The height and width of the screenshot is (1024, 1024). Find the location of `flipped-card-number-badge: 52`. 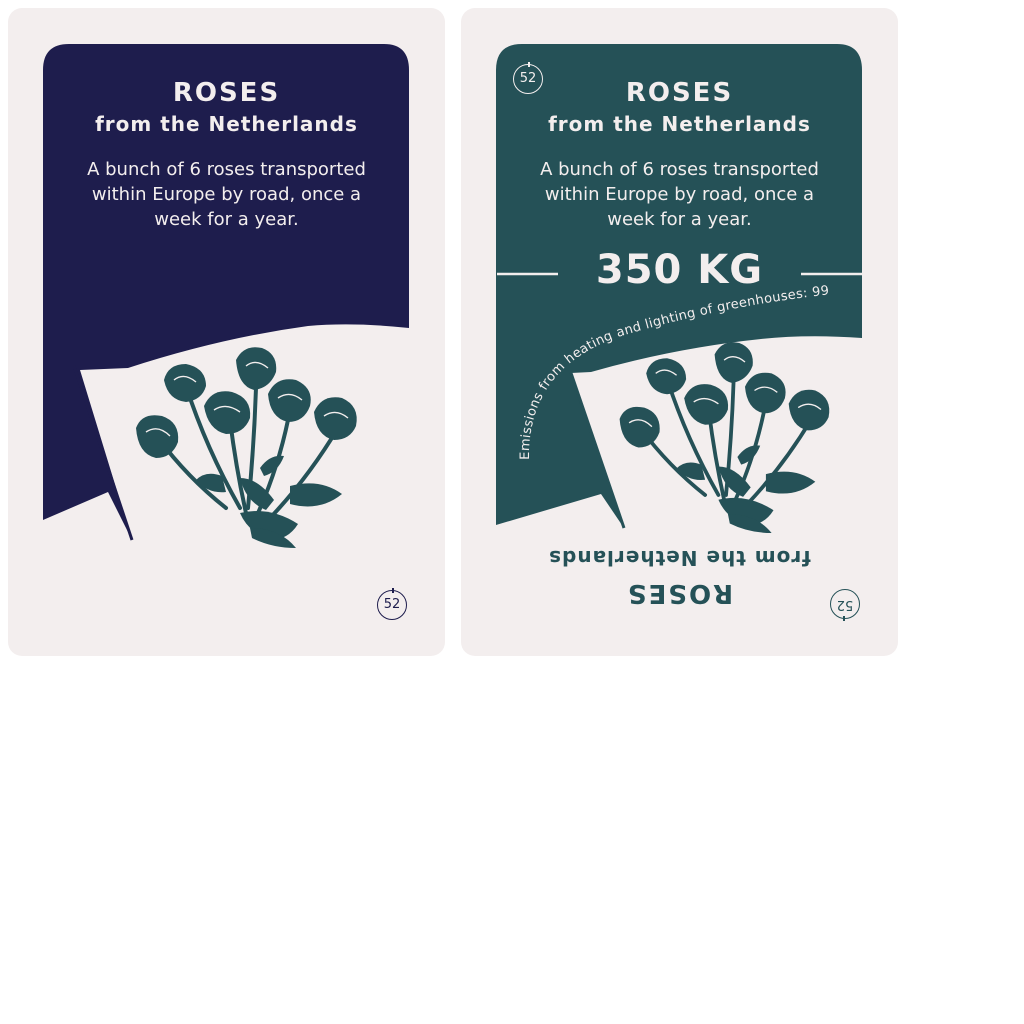

flipped-card-number-badge: 52 is located at coordinates (845, 604).